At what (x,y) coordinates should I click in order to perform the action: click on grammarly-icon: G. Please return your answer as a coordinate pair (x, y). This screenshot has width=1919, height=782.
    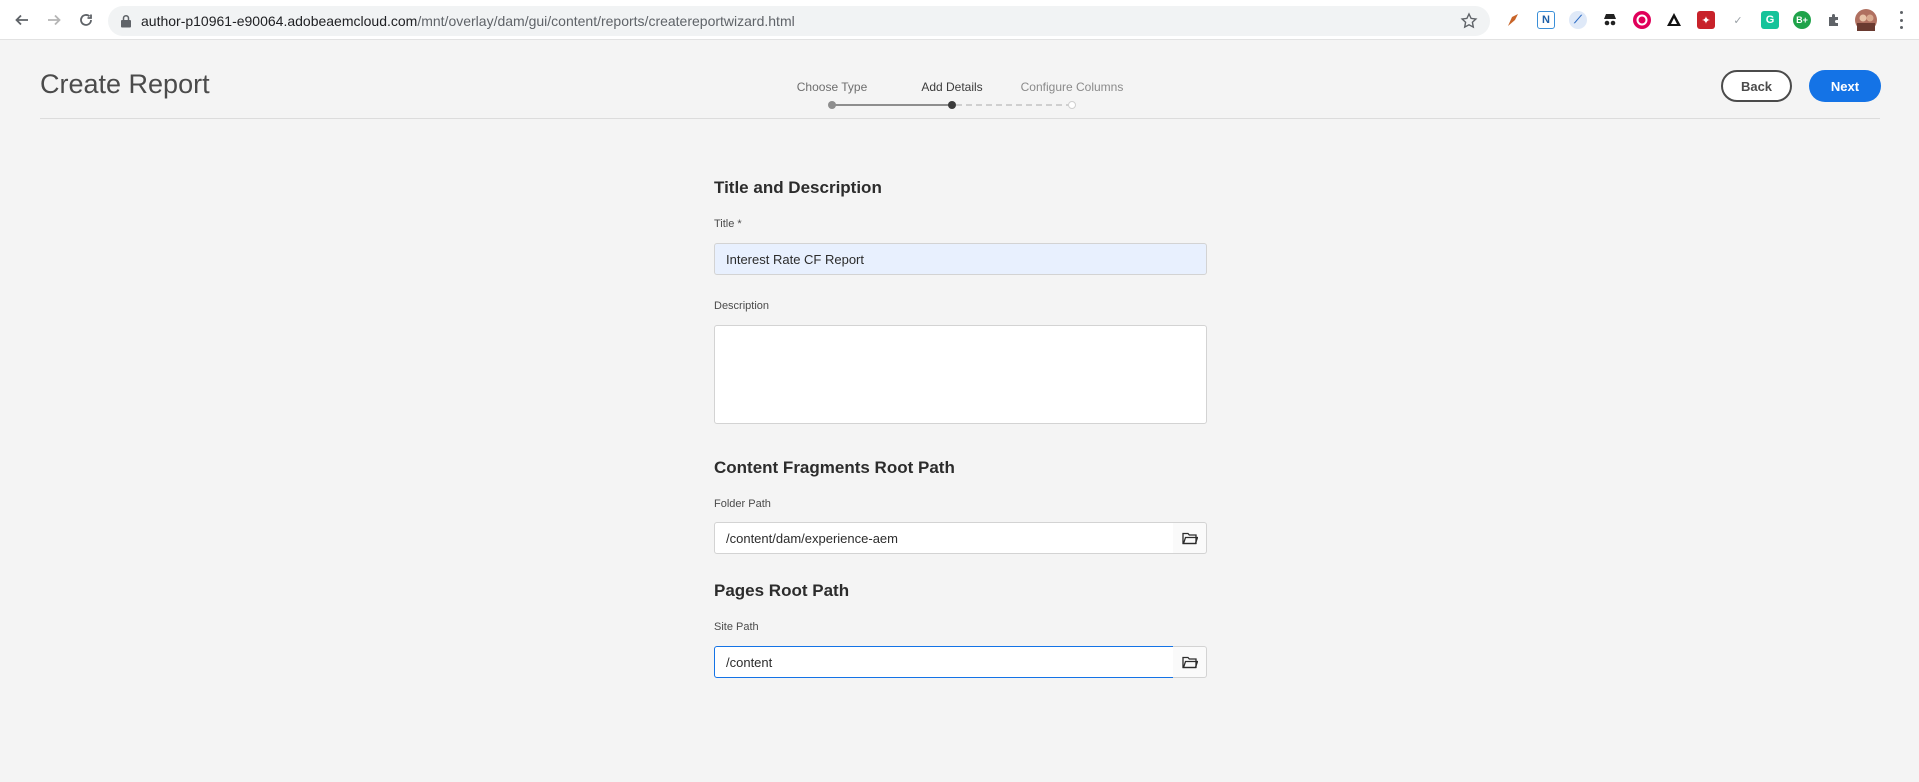
    Looking at the image, I should click on (1770, 20).